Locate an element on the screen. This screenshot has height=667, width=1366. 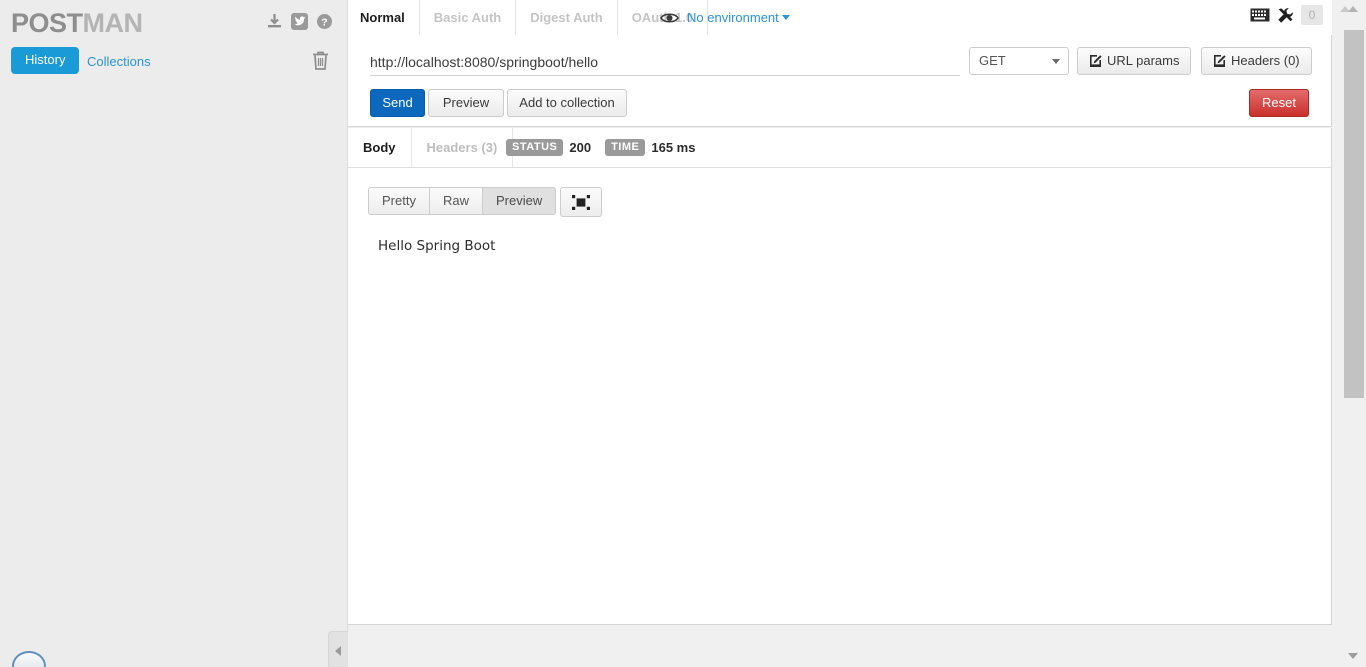
tab-body: Body is located at coordinates (380, 147).